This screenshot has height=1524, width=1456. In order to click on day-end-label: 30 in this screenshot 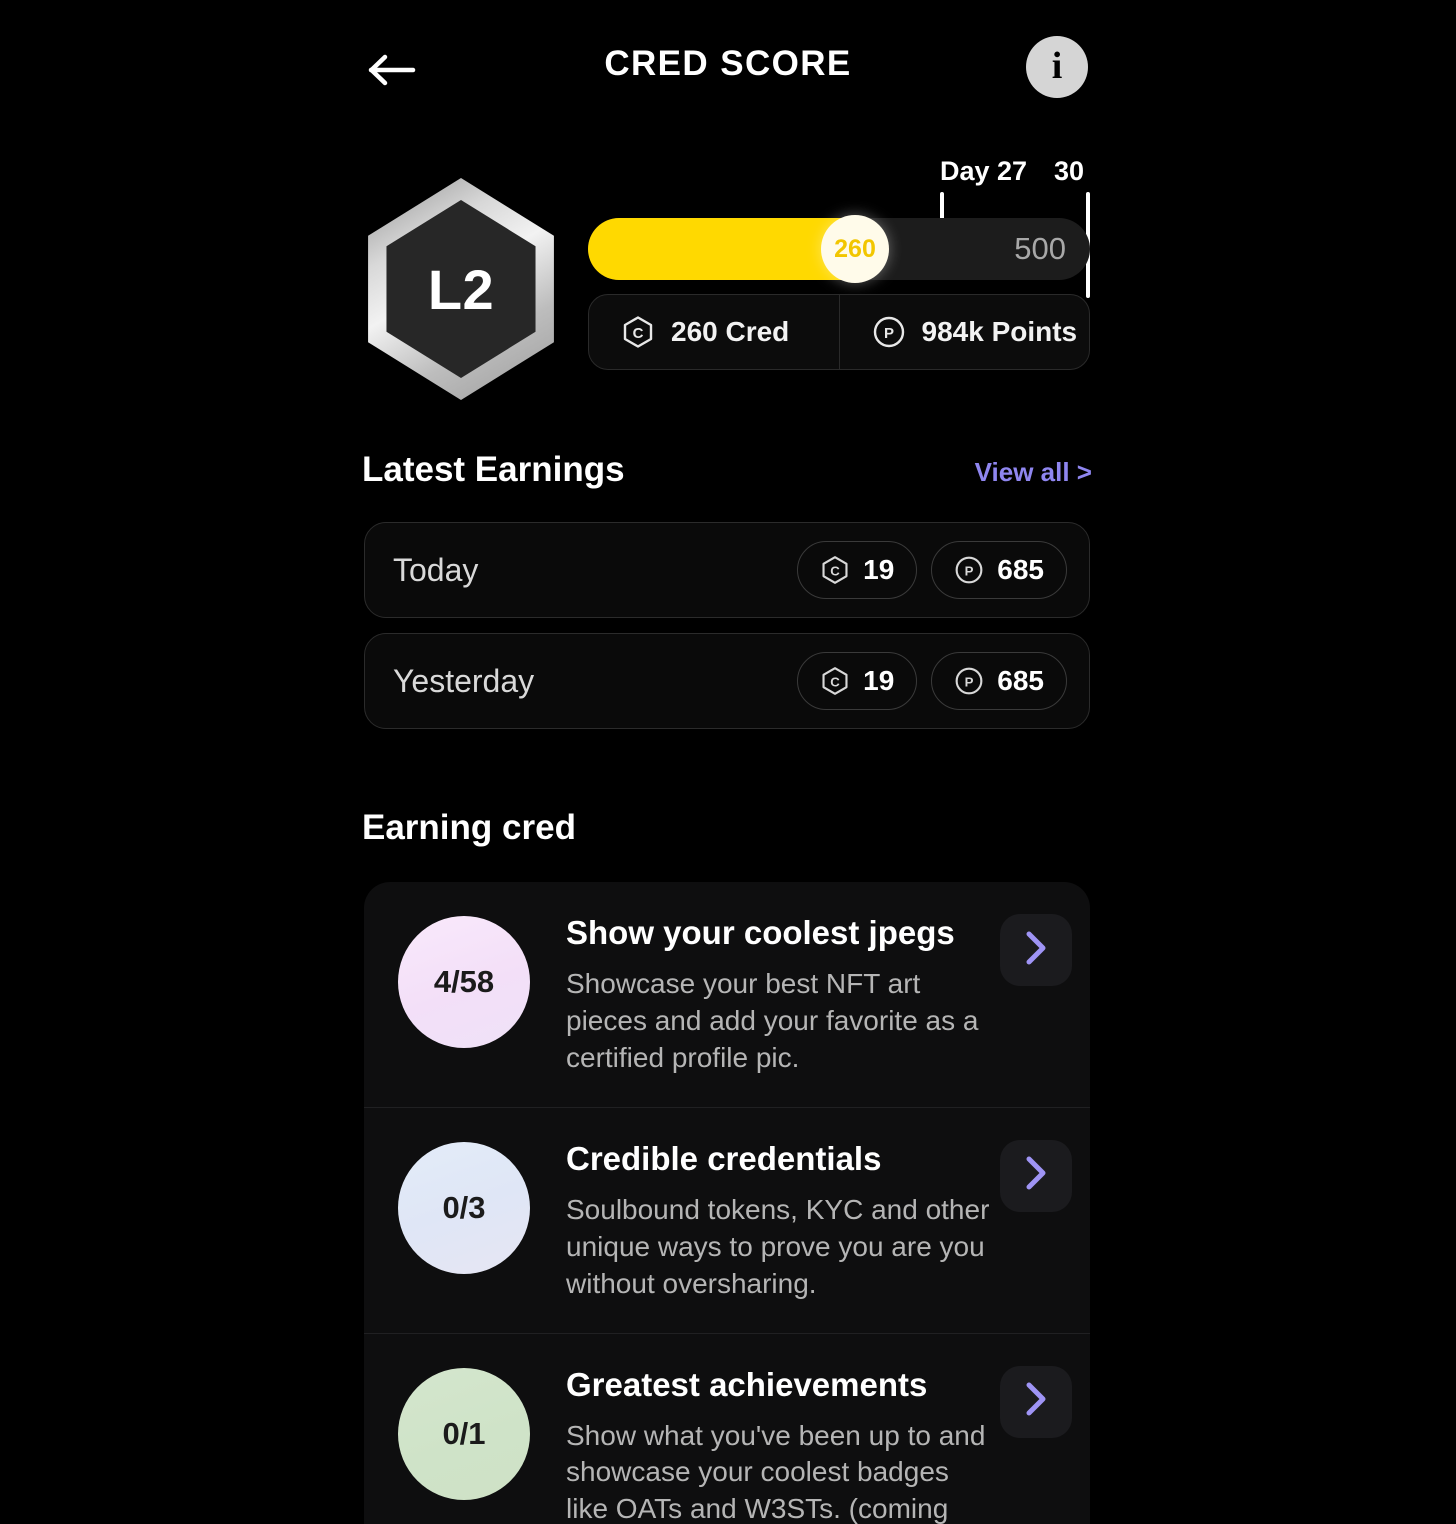, I will do `click(1069, 171)`.